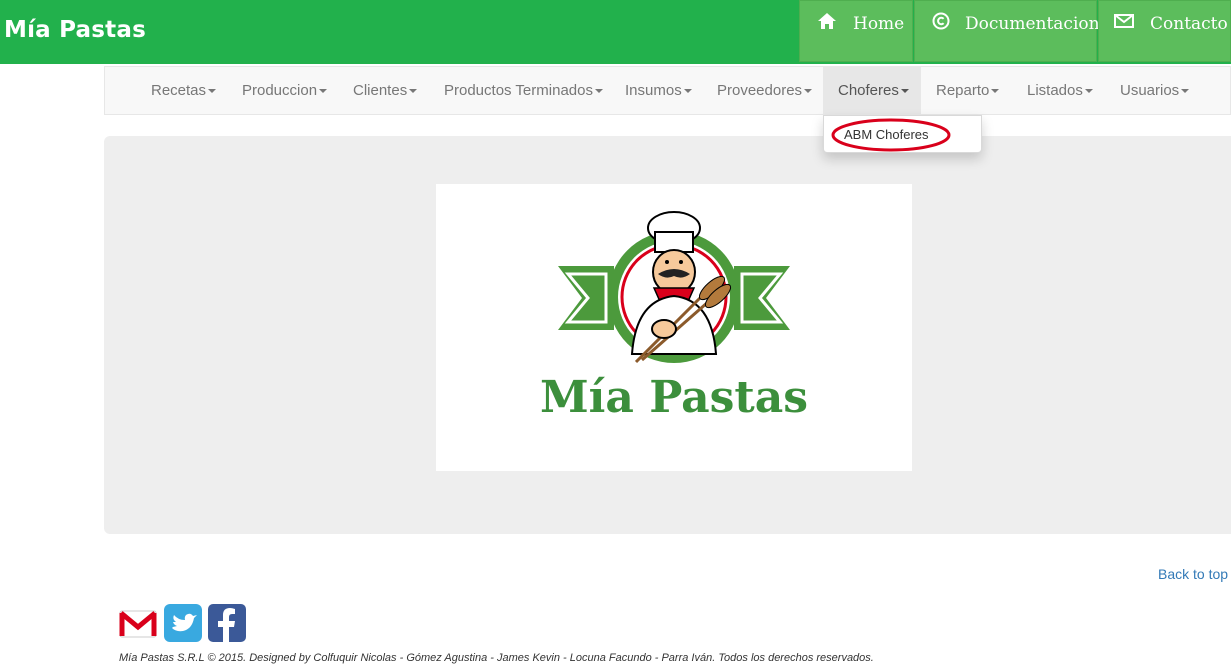  I want to click on menu-recetas-label: Recetas, so click(179, 90).